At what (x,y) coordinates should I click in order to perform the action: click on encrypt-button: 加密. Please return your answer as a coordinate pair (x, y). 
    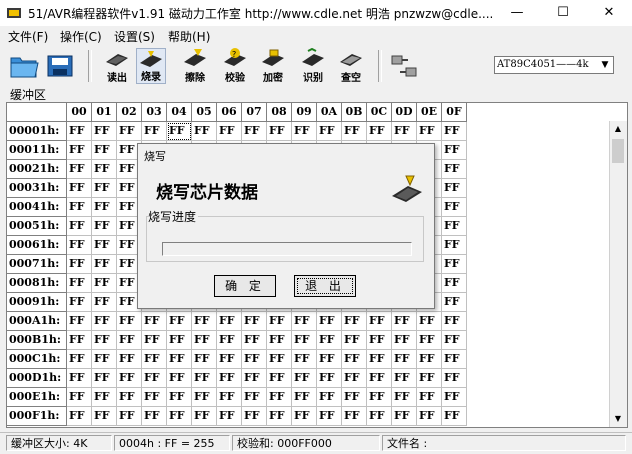
    Looking at the image, I should click on (273, 66).